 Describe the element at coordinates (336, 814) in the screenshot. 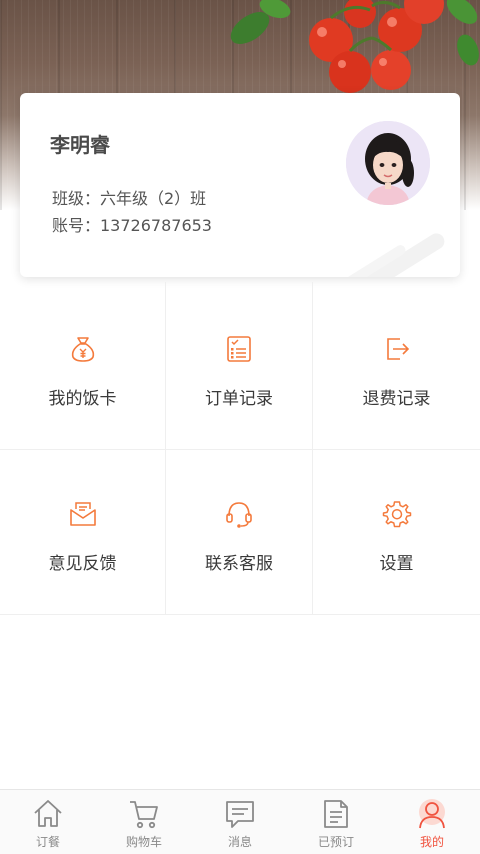

I see `document-icon` at that location.